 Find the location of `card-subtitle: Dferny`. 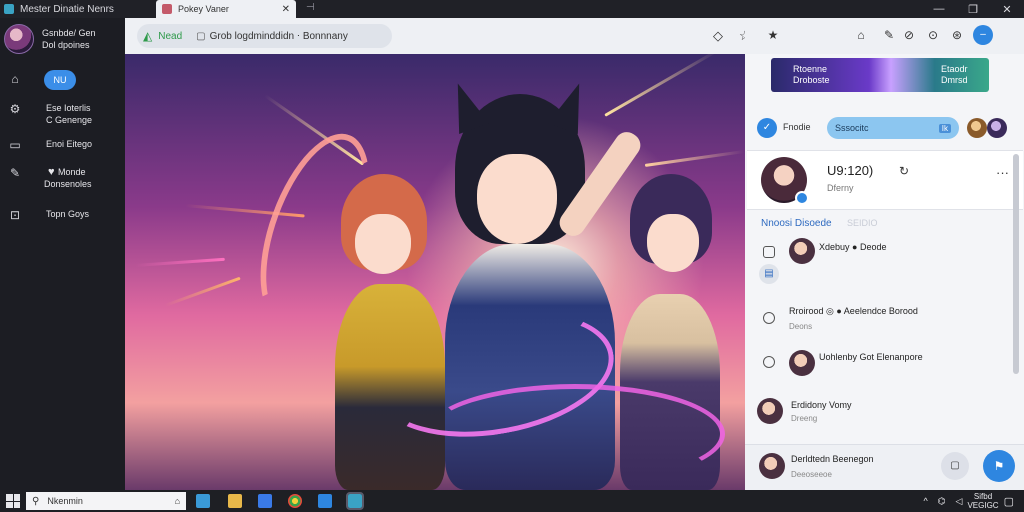

card-subtitle: Dferny is located at coordinates (840, 188).